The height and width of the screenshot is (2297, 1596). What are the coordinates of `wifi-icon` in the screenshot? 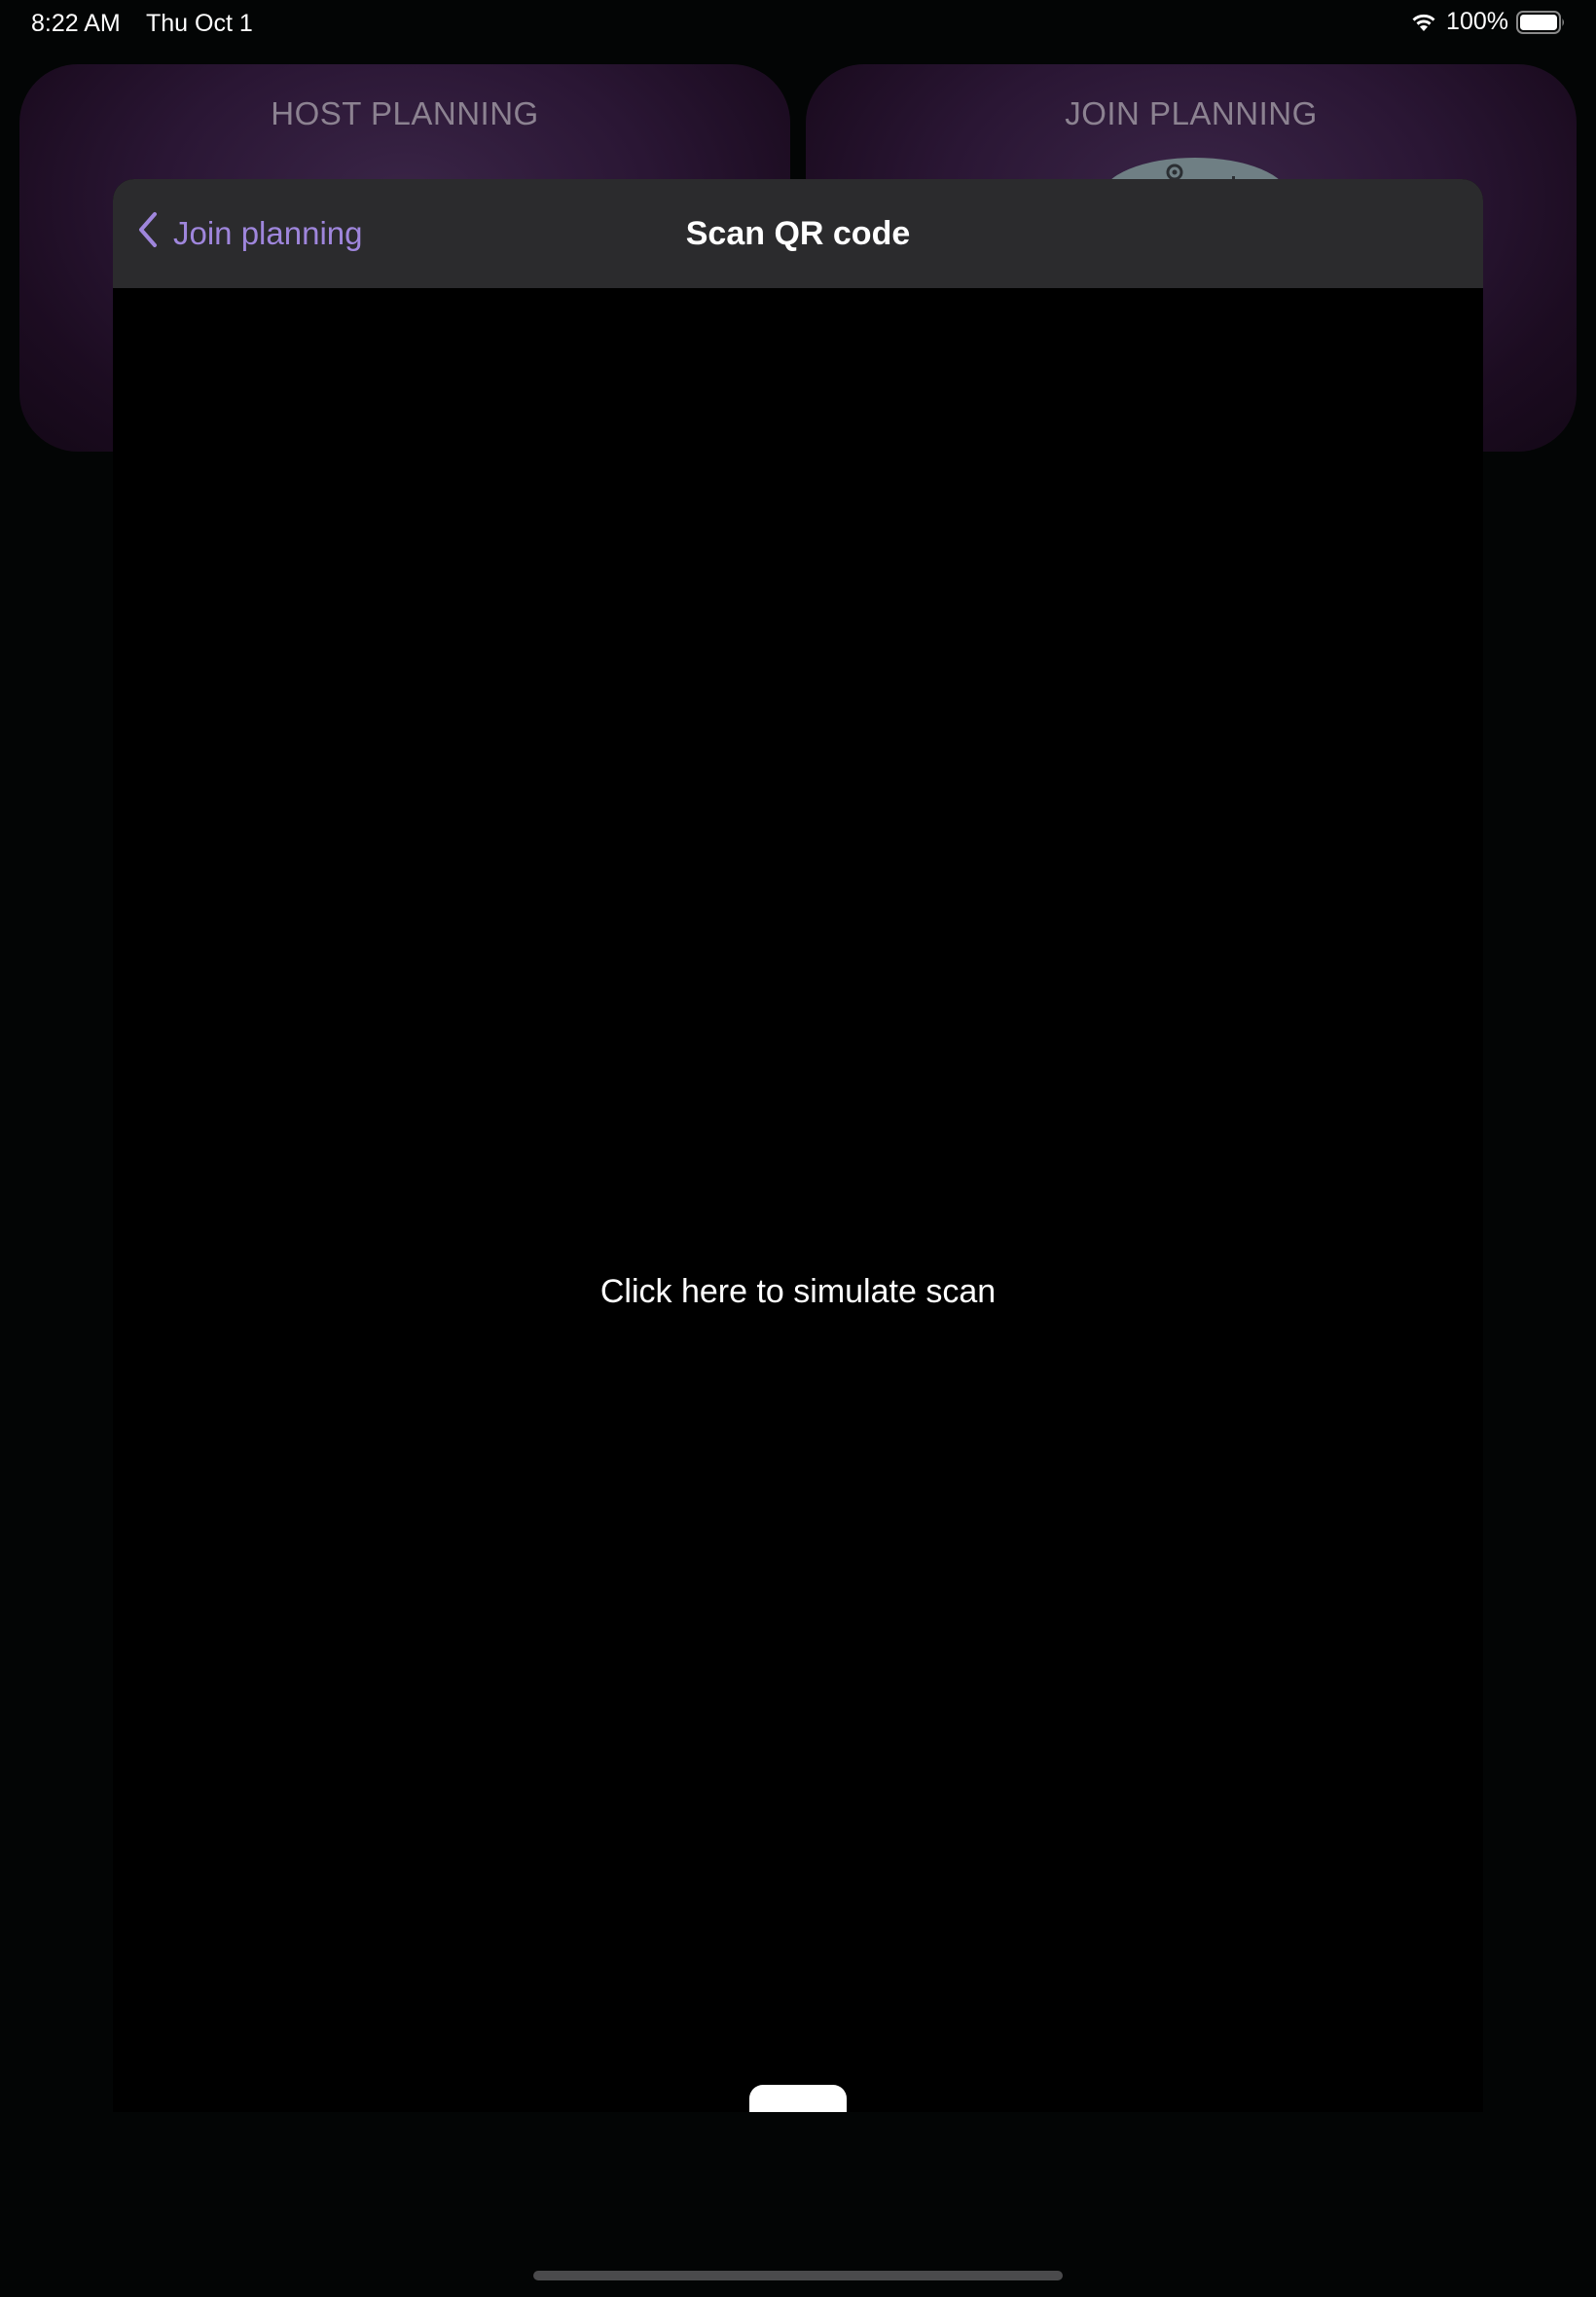 It's located at (1423, 22).